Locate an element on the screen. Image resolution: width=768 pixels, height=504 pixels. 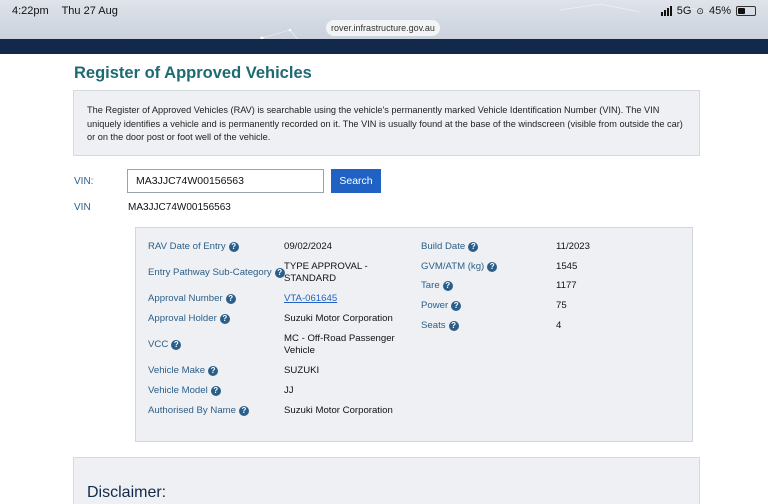
battery-icon is located at coordinates (746, 11).